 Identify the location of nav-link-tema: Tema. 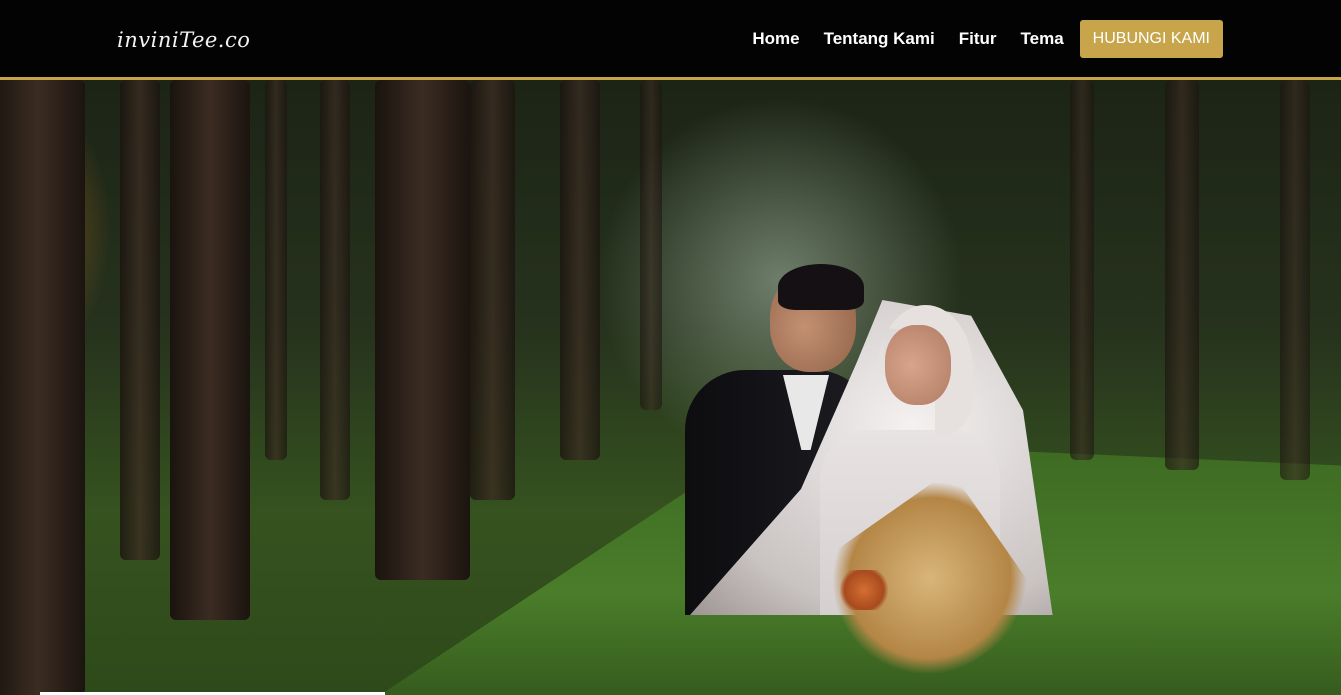
(1042, 39).